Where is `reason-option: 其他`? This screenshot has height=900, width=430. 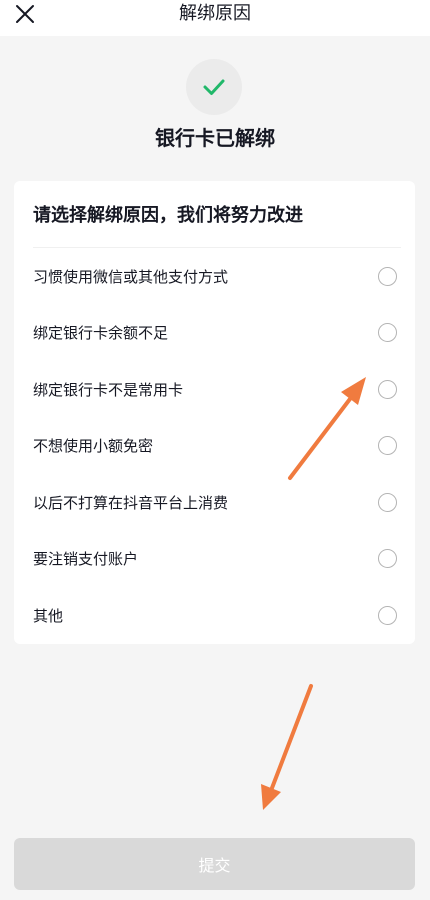
reason-option: 其他 is located at coordinates (214, 616).